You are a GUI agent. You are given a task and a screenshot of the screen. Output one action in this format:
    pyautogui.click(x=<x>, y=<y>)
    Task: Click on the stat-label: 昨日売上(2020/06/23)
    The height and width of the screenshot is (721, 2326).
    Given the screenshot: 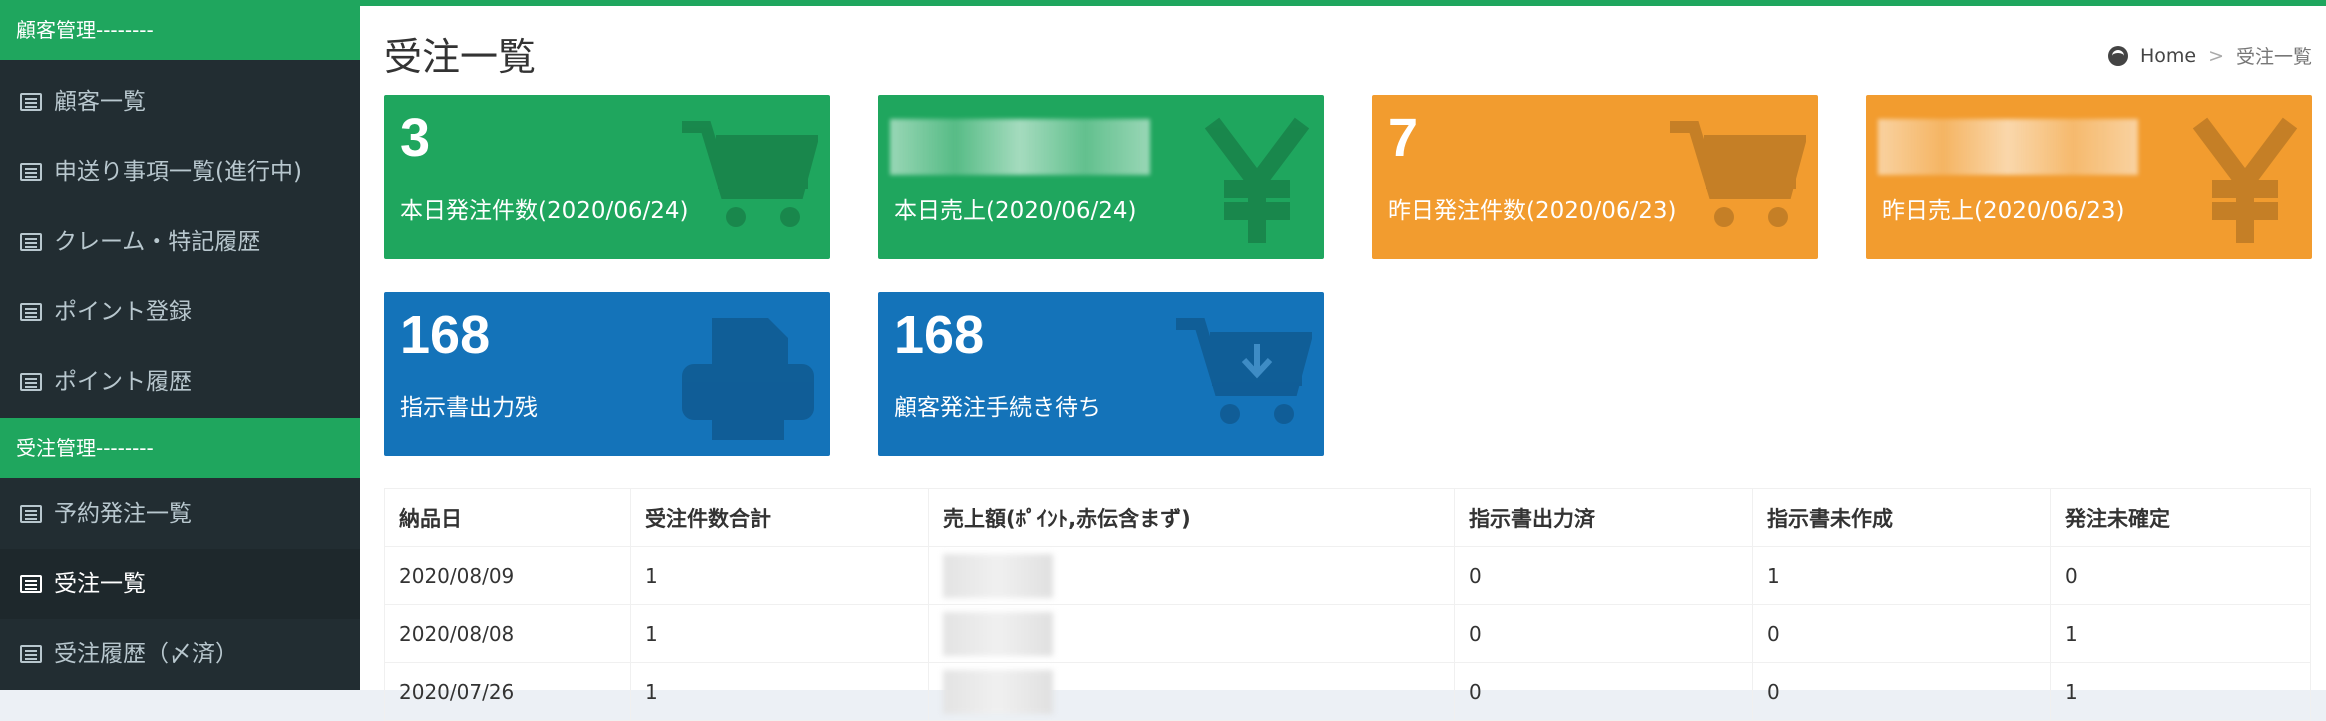 What is the action you would take?
    pyautogui.click(x=2003, y=211)
    